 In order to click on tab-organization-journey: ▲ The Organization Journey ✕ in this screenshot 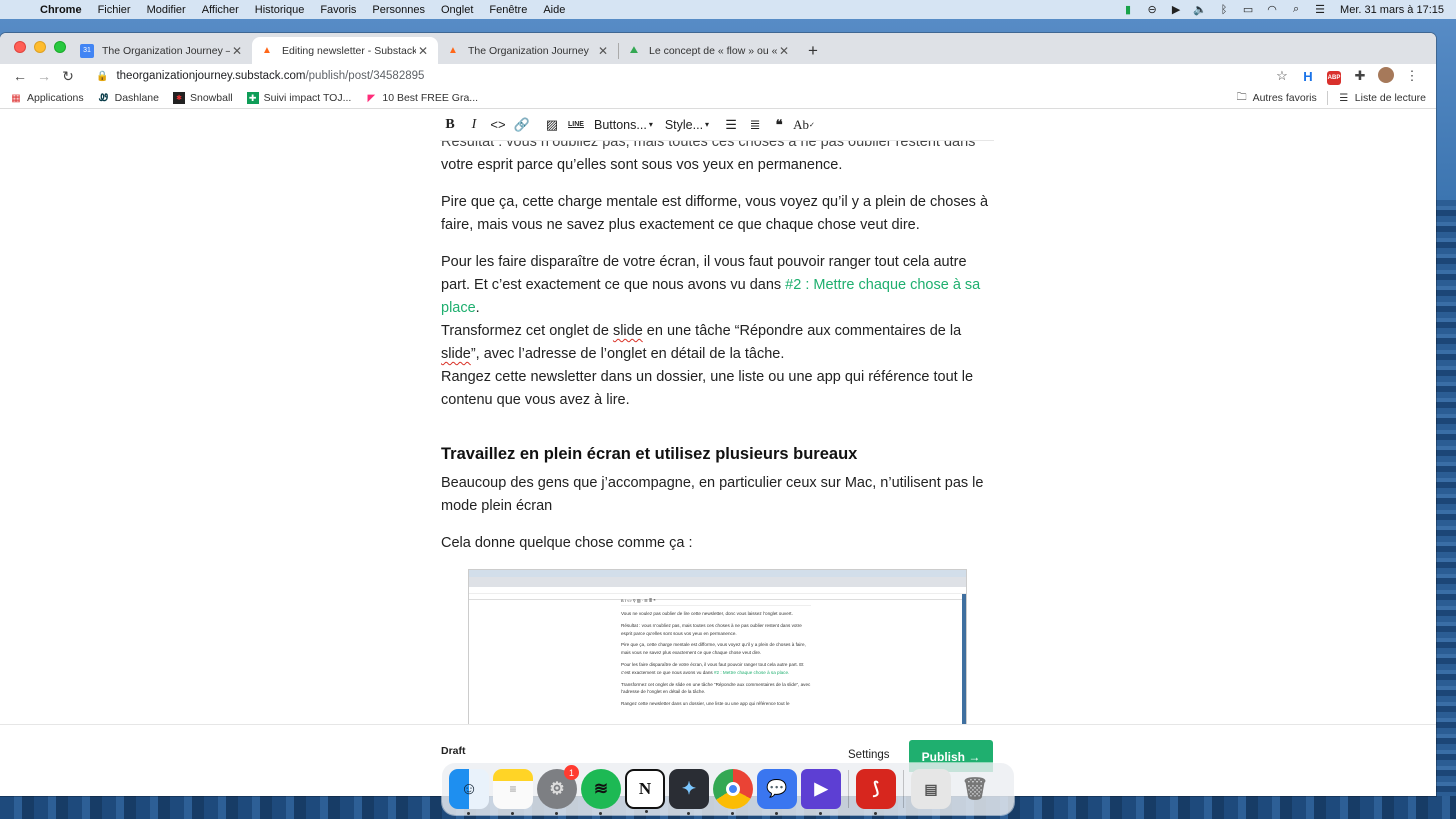, I will do `click(528, 50)`.